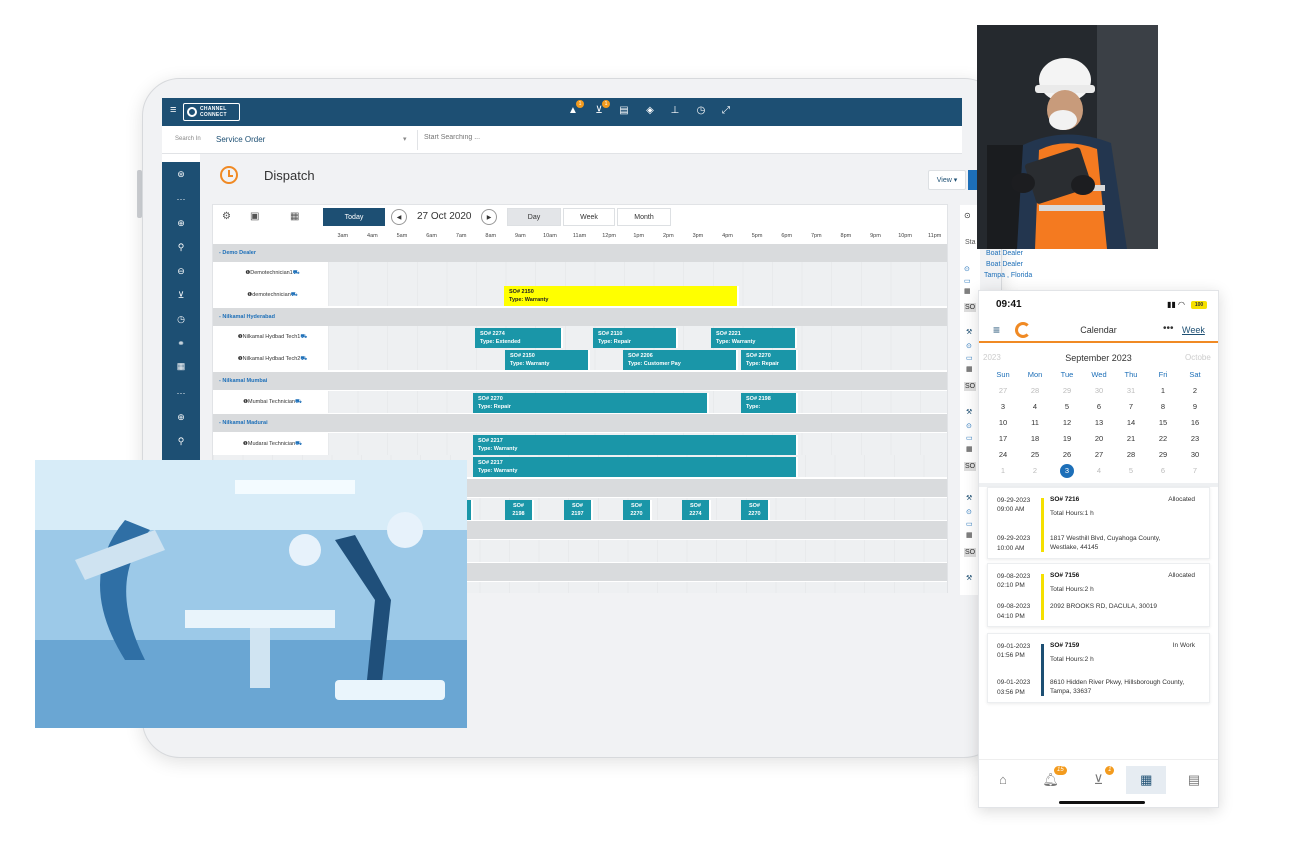 This screenshot has width=1300, height=846. Describe the element at coordinates (1194, 780) in the screenshot. I see `book-icon: ▤` at that location.